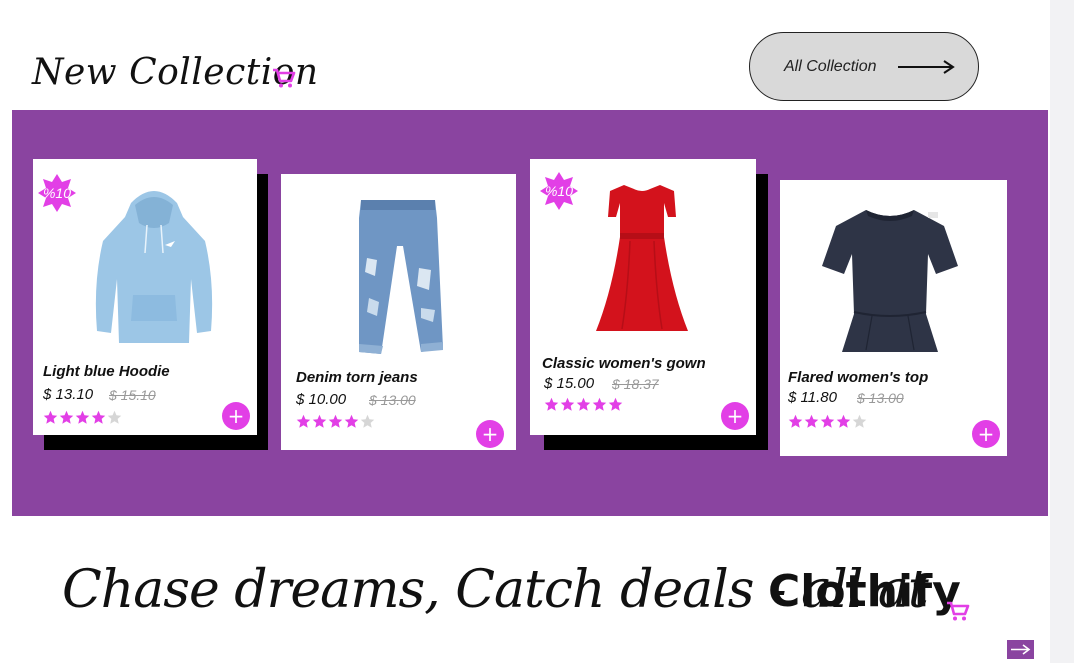 The height and width of the screenshot is (663, 1074). What do you see at coordinates (154, 267) in the screenshot?
I see `hoodie-image` at bounding box center [154, 267].